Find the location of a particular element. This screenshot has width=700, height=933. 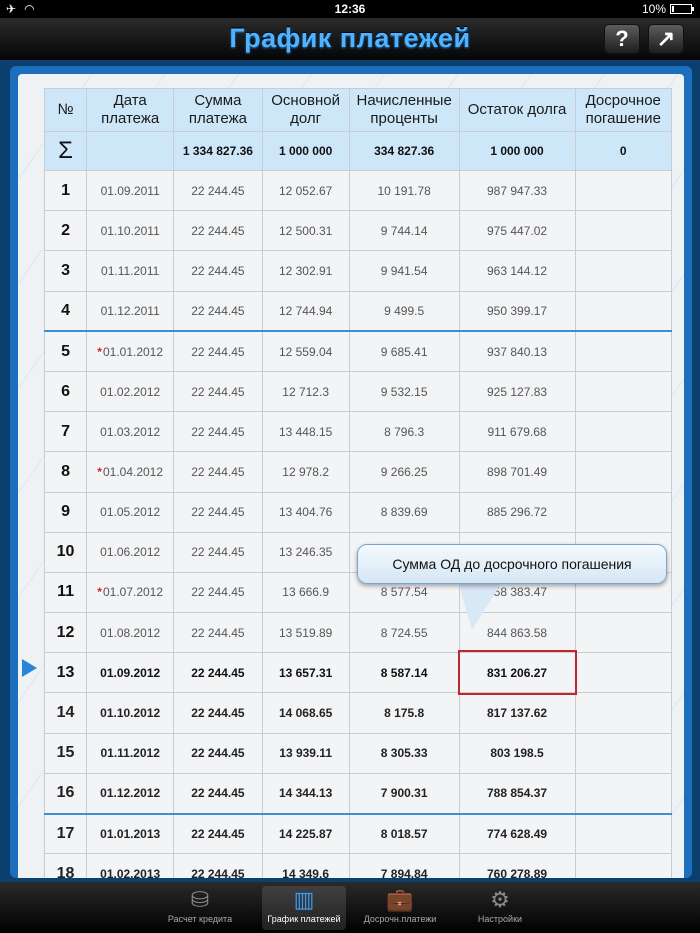

payment-date: 01.09.2011 is located at coordinates (130, 190).